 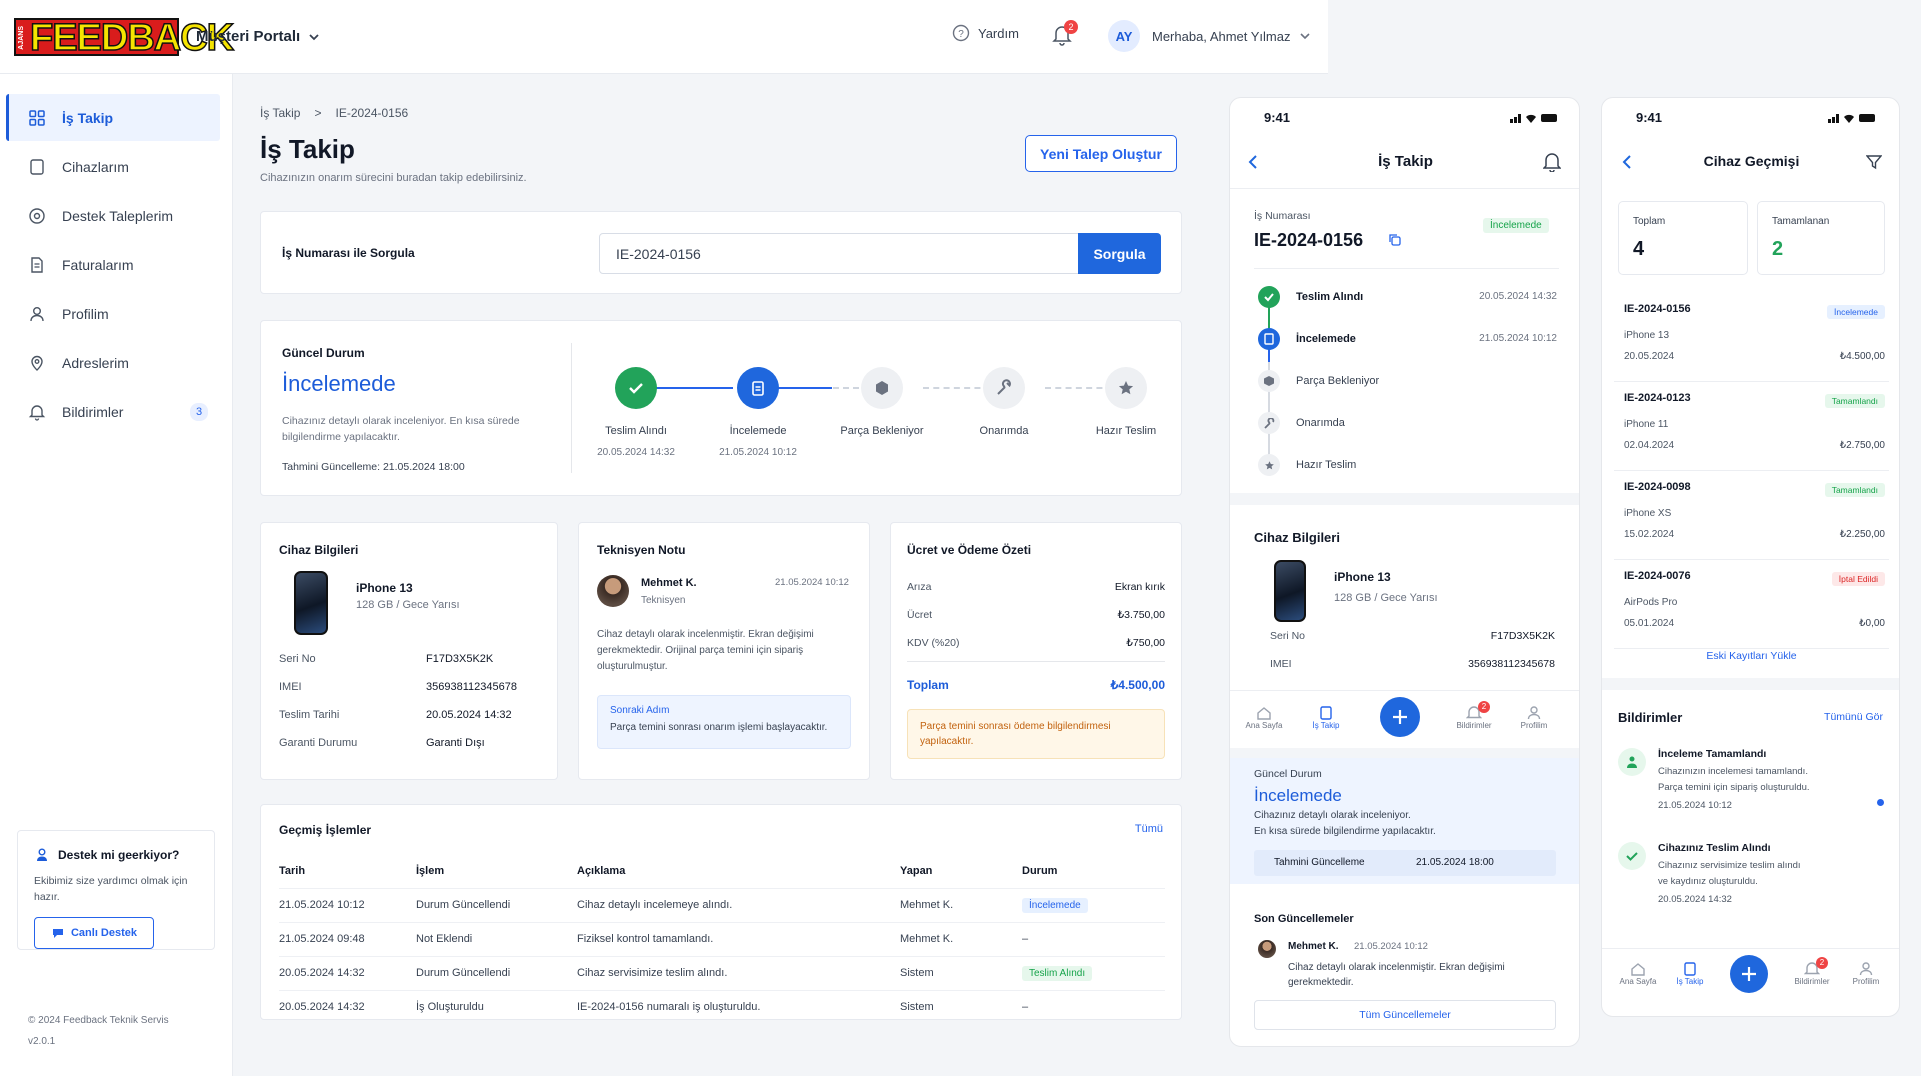 I want to click on star-icon, so click(x=1269, y=464).